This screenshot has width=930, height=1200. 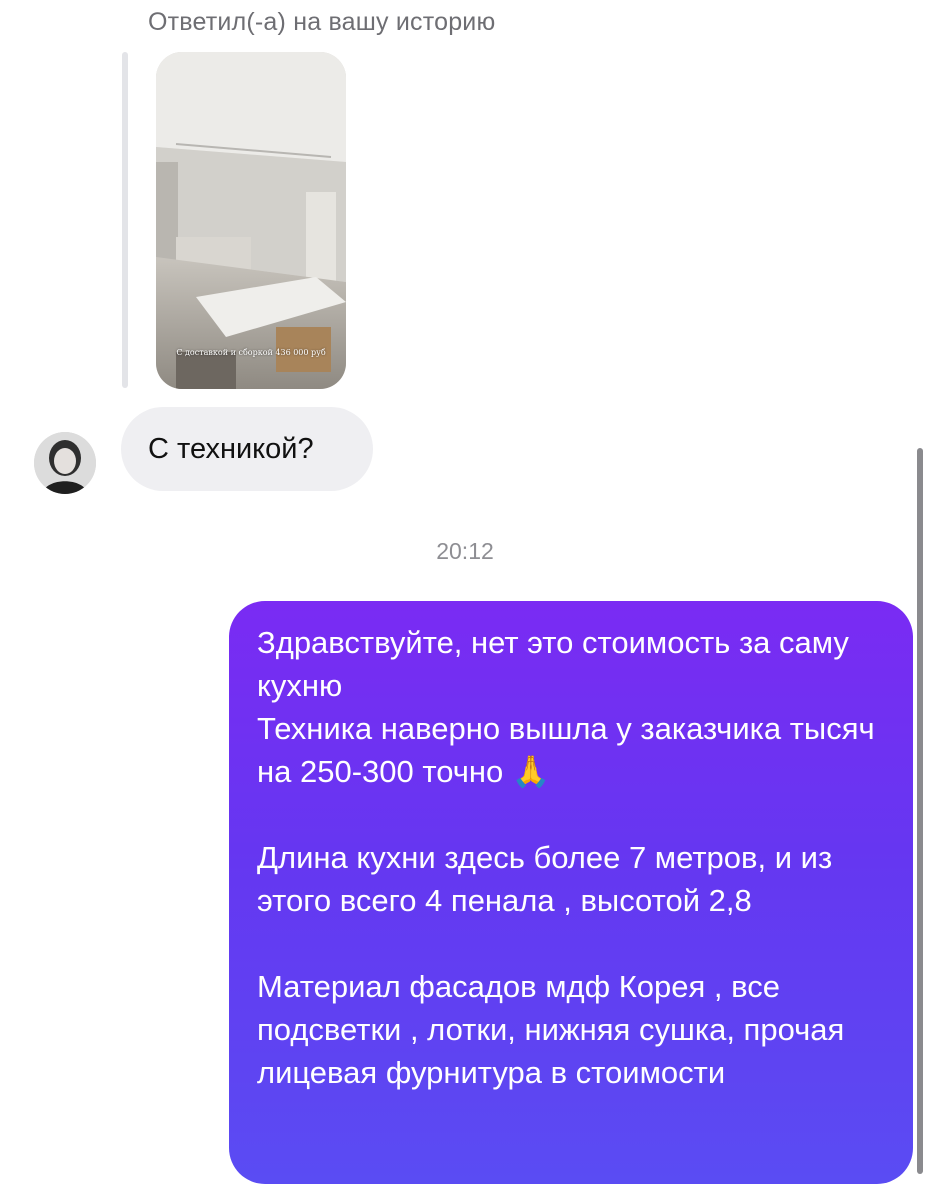 I want to click on scrollbar, so click(x=920, y=811).